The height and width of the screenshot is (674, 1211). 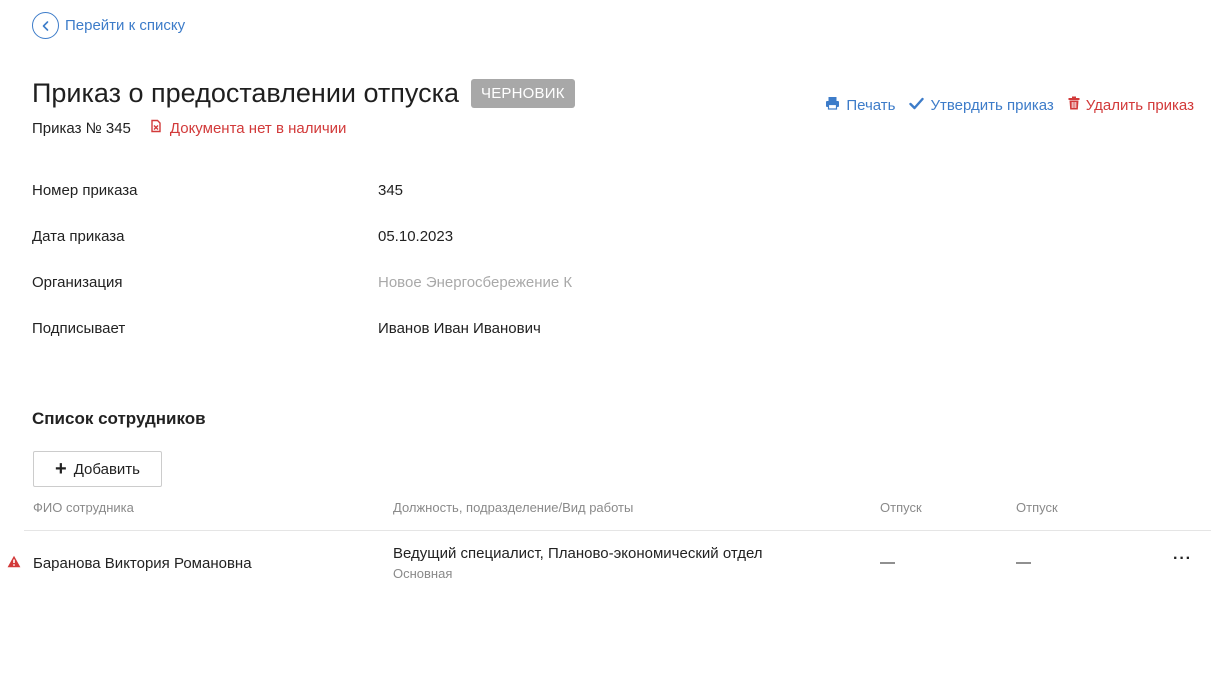 What do you see at coordinates (81, 128) in the screenshot?
I see `order-number: Приказ № 345` at bounding box center [81, 128].